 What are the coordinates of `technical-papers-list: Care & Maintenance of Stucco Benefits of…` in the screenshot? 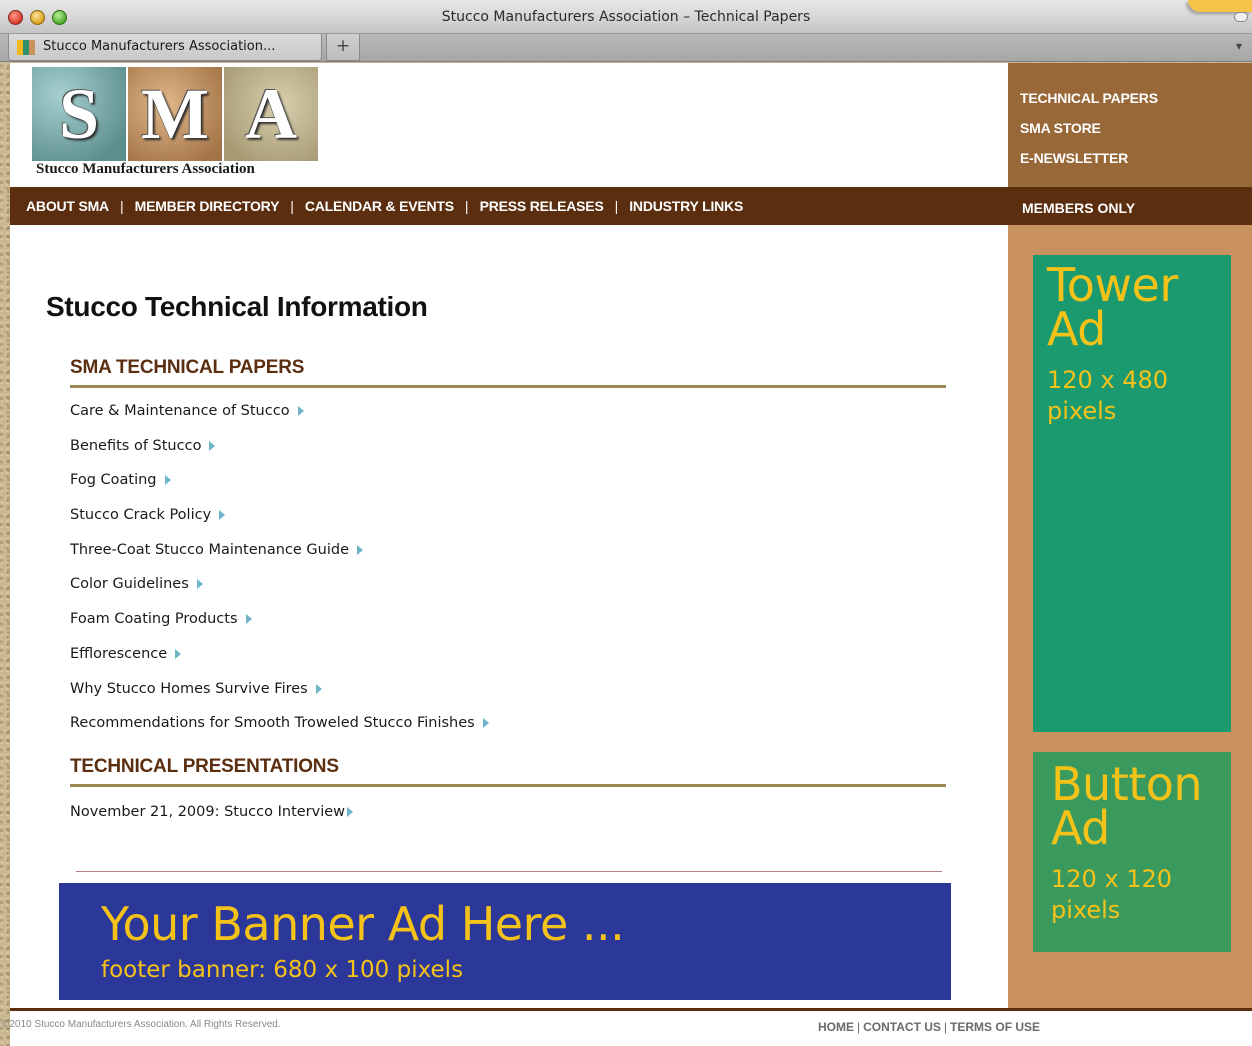 It's located at (279, 576).